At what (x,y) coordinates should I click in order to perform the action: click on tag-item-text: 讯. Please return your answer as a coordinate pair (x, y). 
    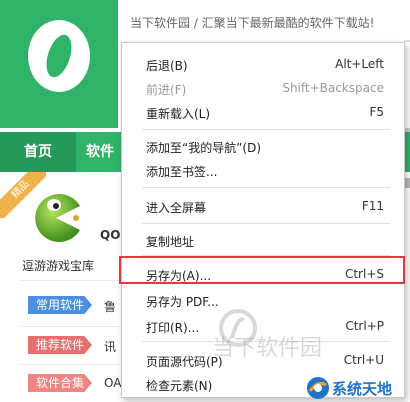
    Looking at the image, I should click on (110, 346).